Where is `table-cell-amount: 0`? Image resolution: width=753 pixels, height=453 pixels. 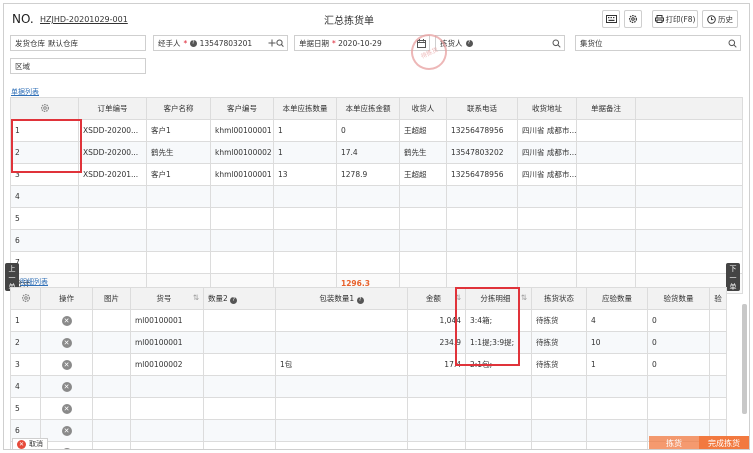
table-cell-amount: 0 is located at coordinates (368, 130).